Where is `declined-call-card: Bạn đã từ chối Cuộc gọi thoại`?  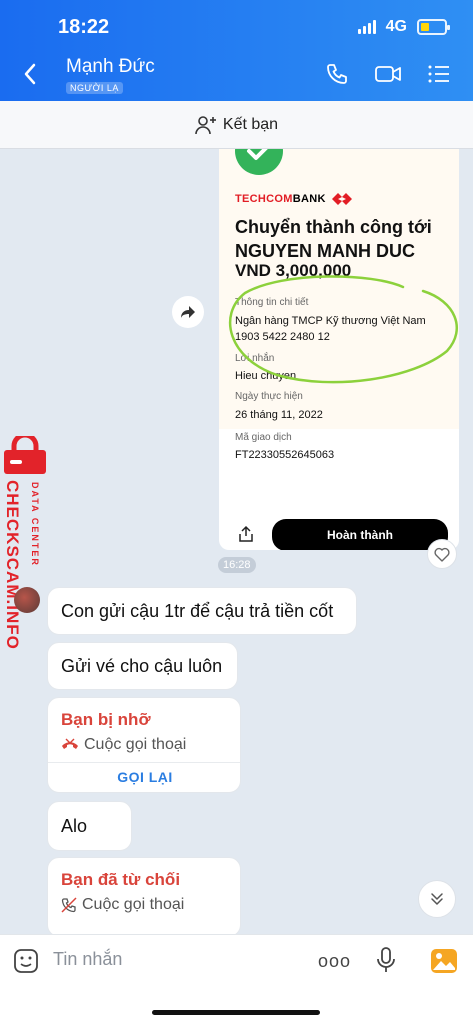 declined-call-card: Bạn đã từ chối Cuộc gọi thoại is located at coordinates (144, 897).